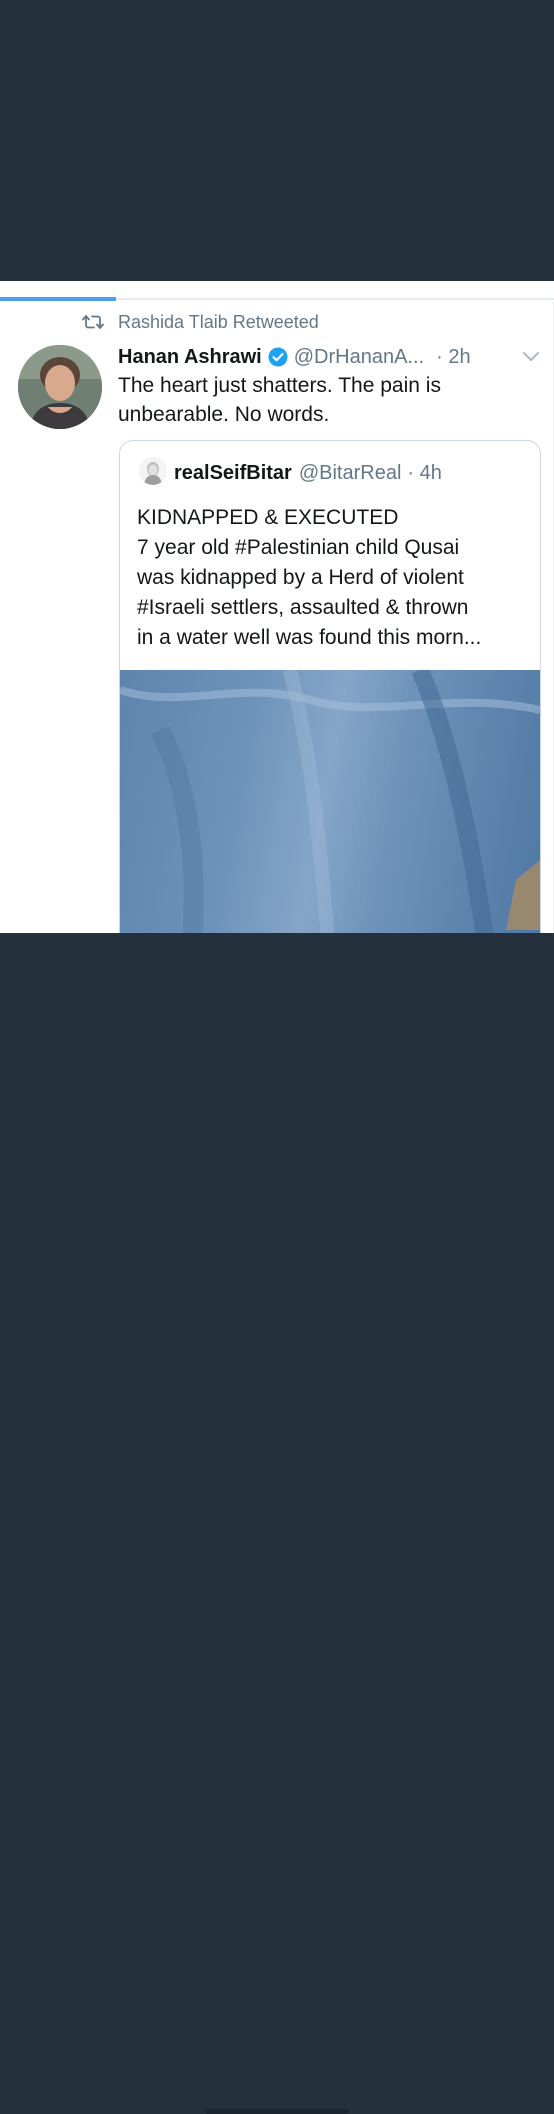  I want to click on retweet-context-label: Rashida Tlaib Retweeted, so click(218, 321).